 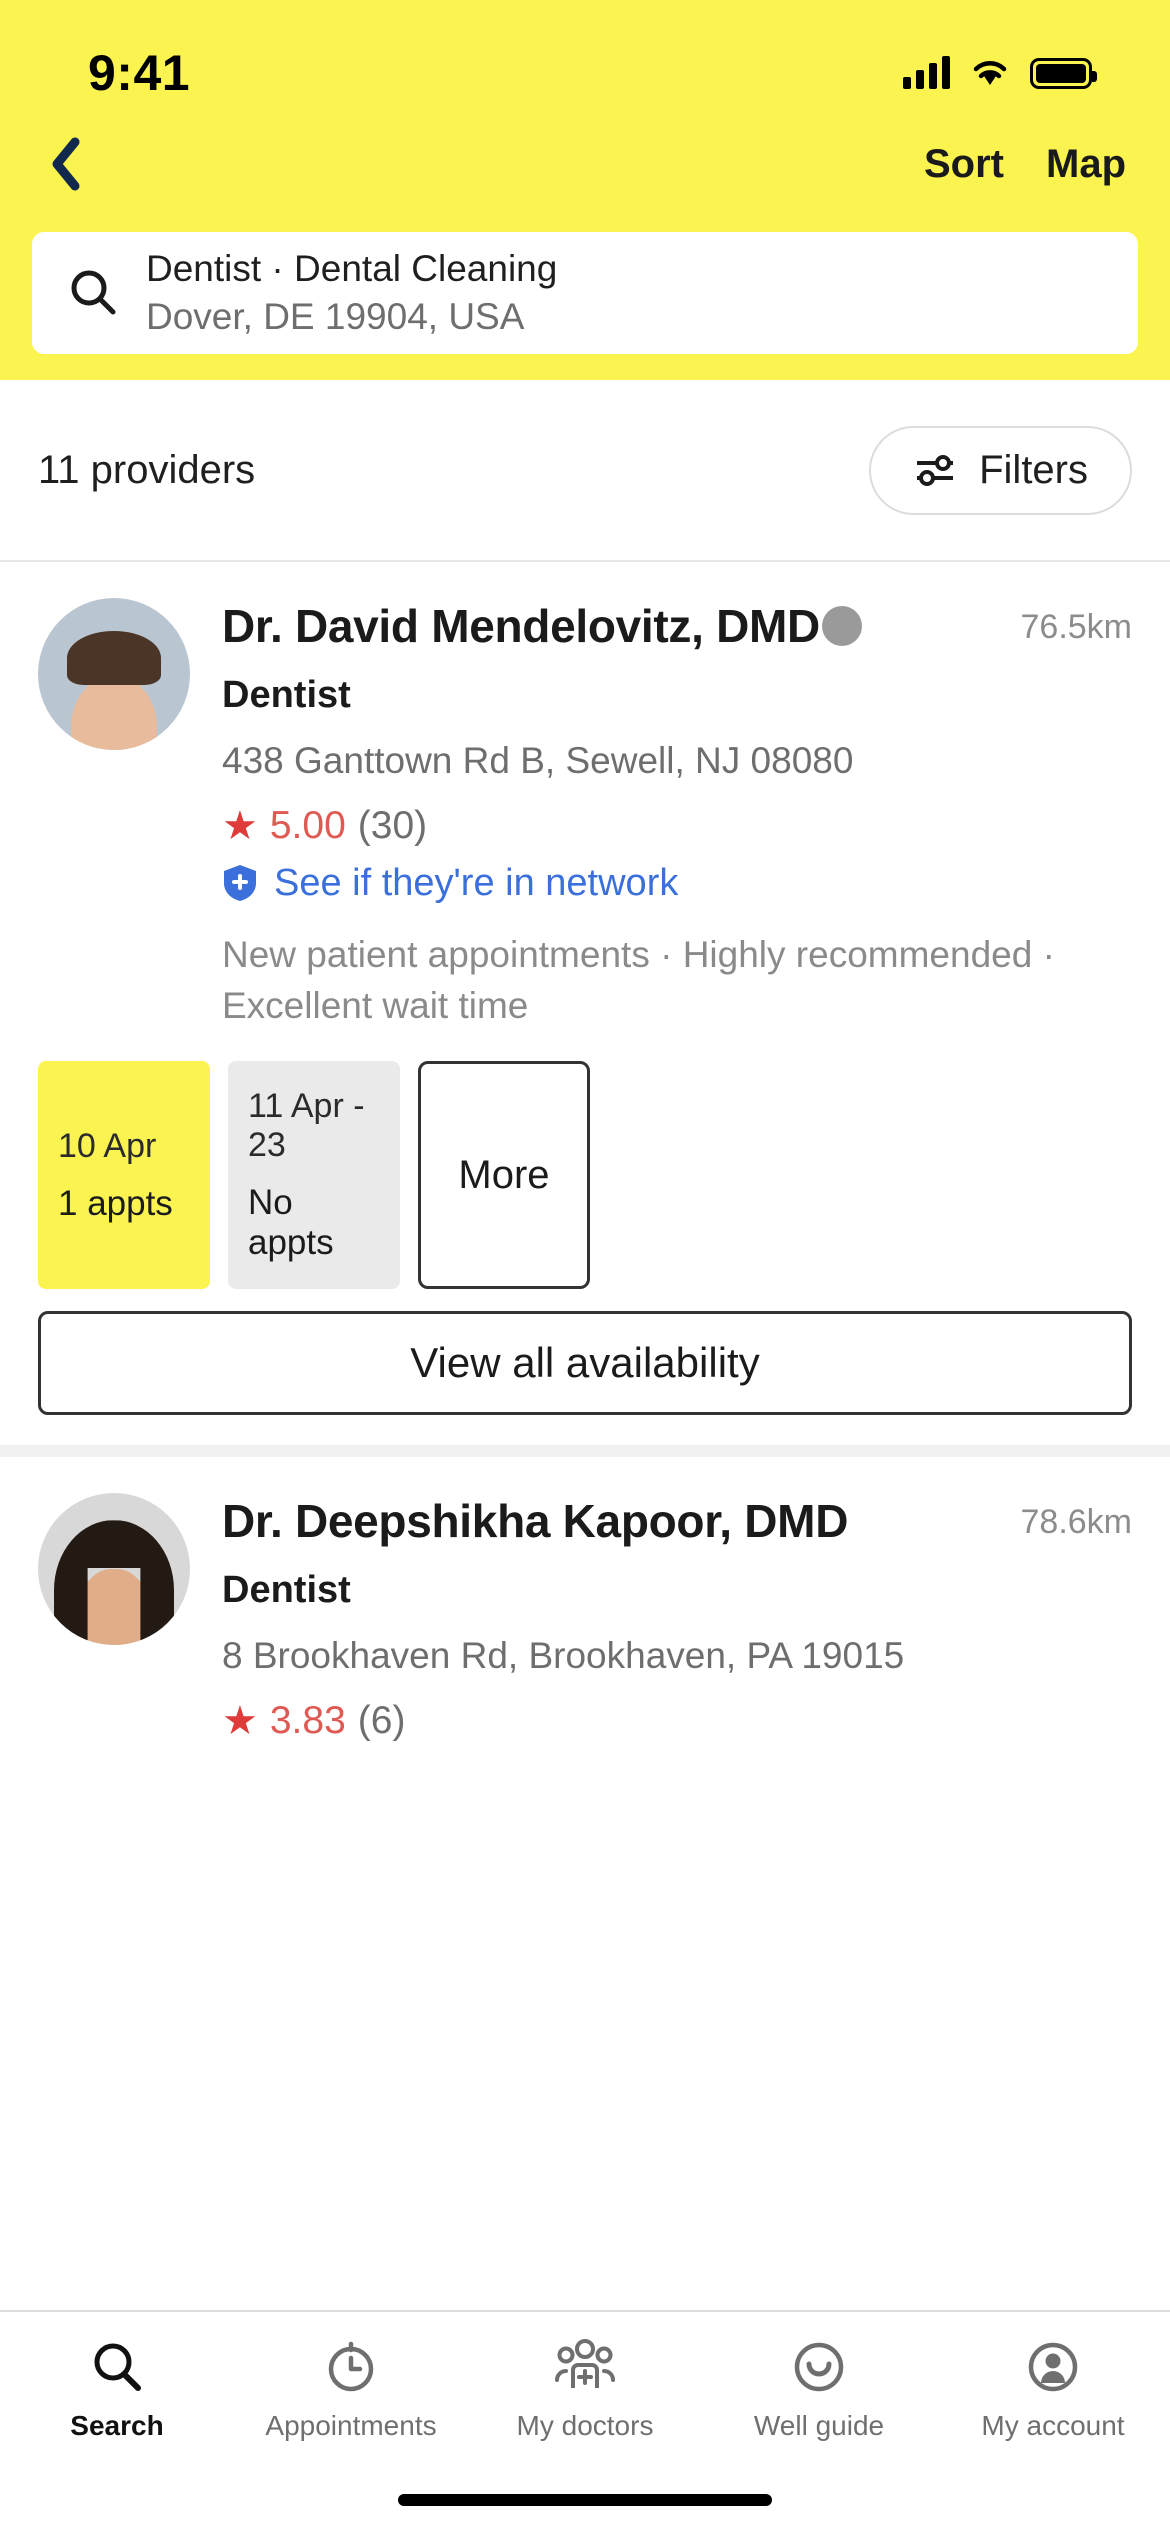 I want to click on wifi-icon, so click(x=990, y=73).